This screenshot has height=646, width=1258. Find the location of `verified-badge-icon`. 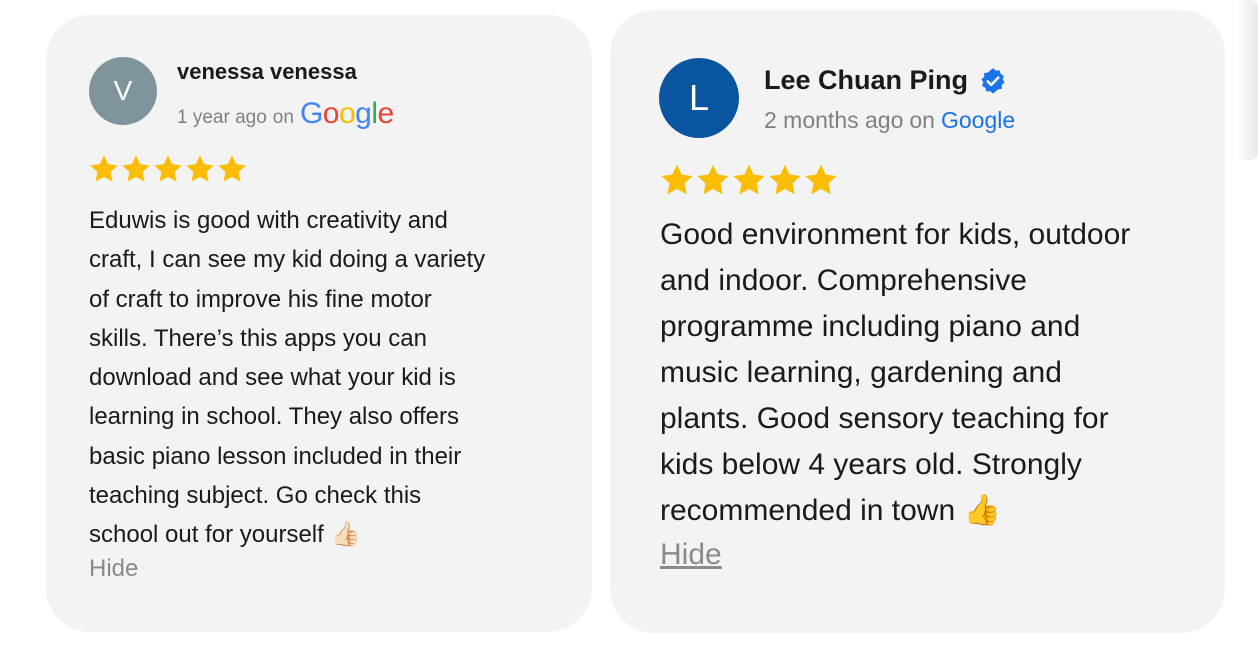

verified-badge-icon is located at coordinates (993, 81).